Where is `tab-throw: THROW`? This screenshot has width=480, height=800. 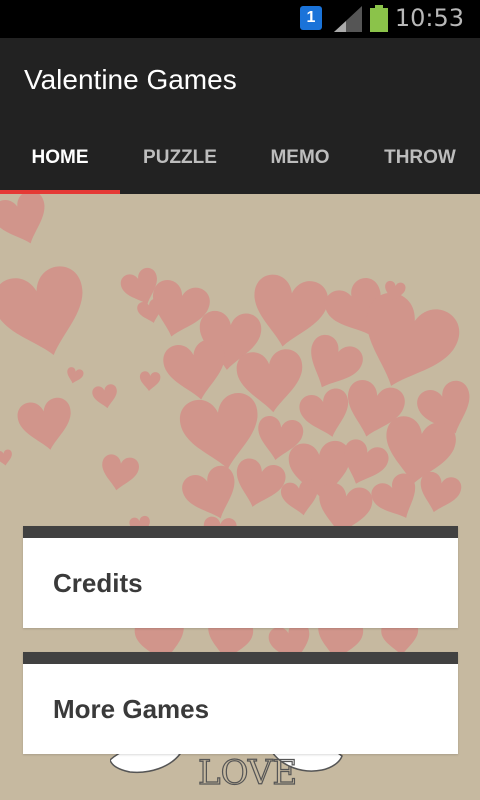 tab-throw: THROW is located at coordinates (420, 158).